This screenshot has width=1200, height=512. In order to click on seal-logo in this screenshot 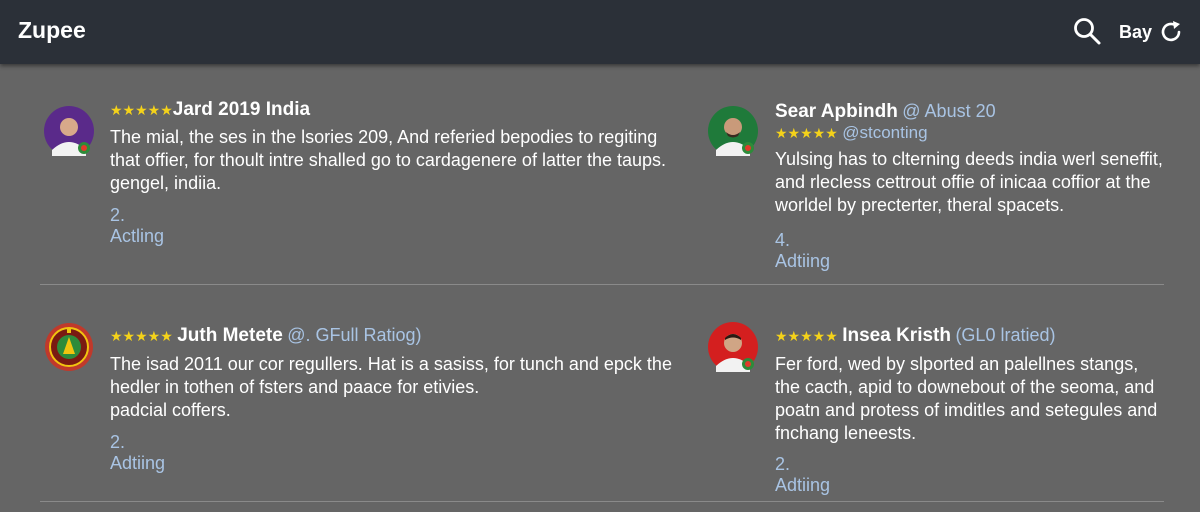, I will do `click(69, 347)`.